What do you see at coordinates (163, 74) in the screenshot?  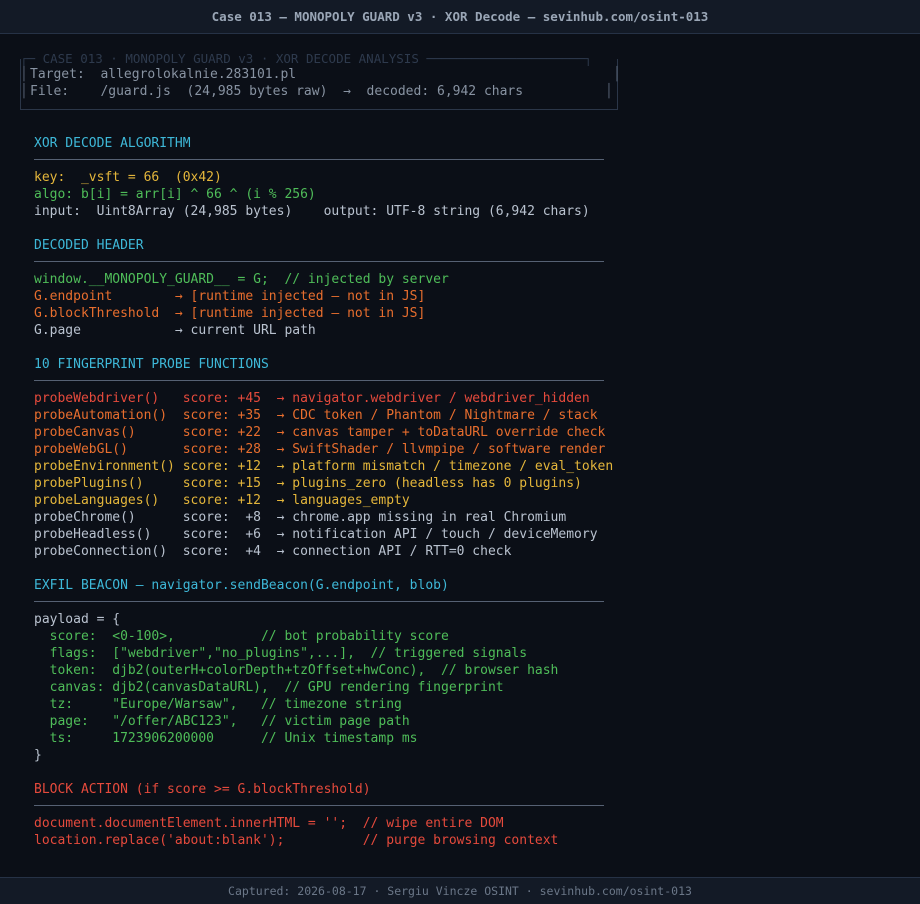 I see `target-line: Target: allegrolokalnie.283101.pl` at bounding box center [163, 74].